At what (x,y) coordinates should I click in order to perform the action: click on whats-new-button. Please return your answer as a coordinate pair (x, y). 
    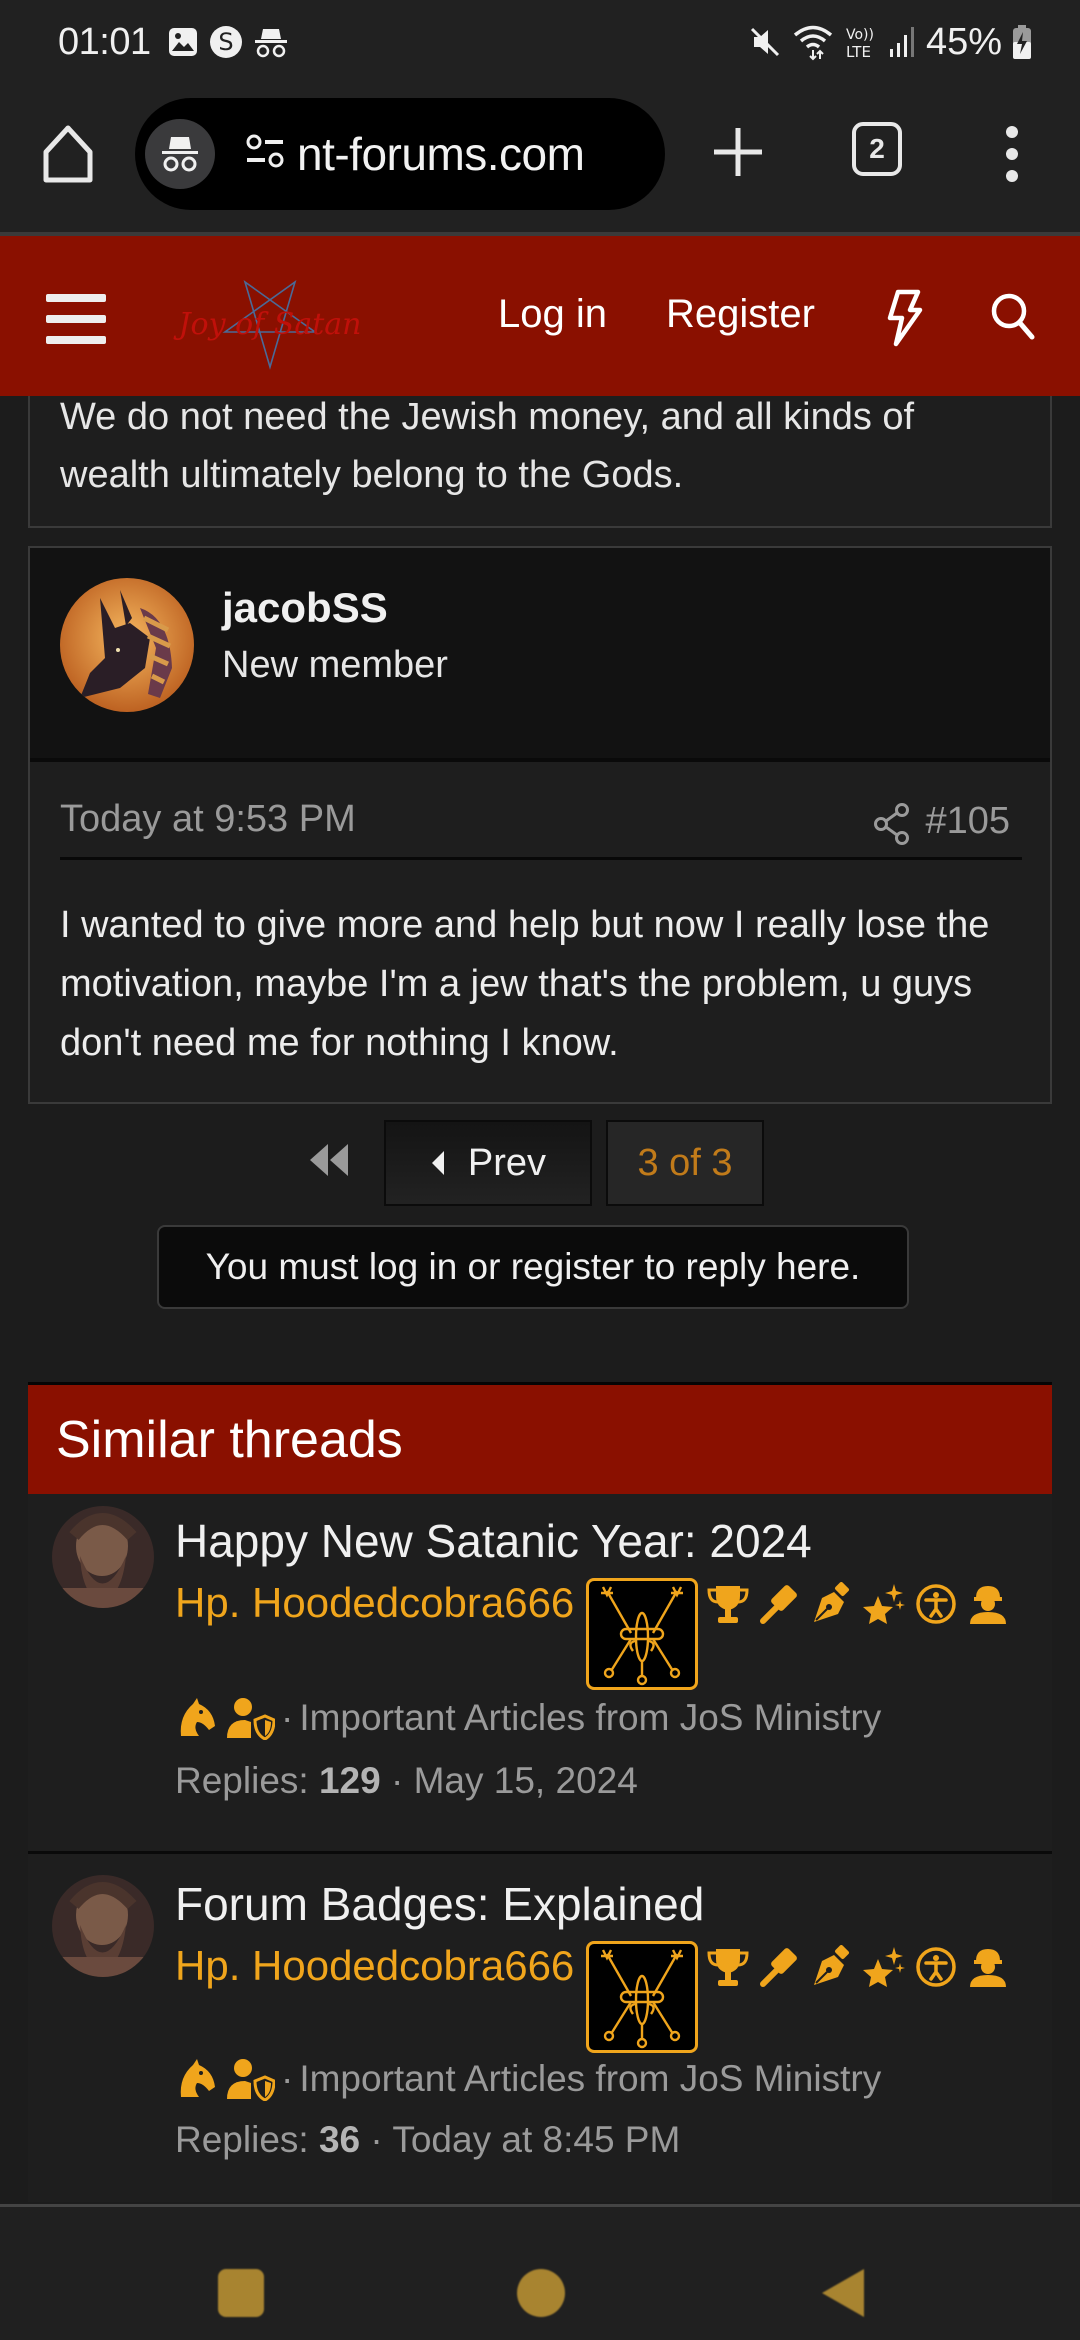
    Looking at the image, I should click on (903, 318).